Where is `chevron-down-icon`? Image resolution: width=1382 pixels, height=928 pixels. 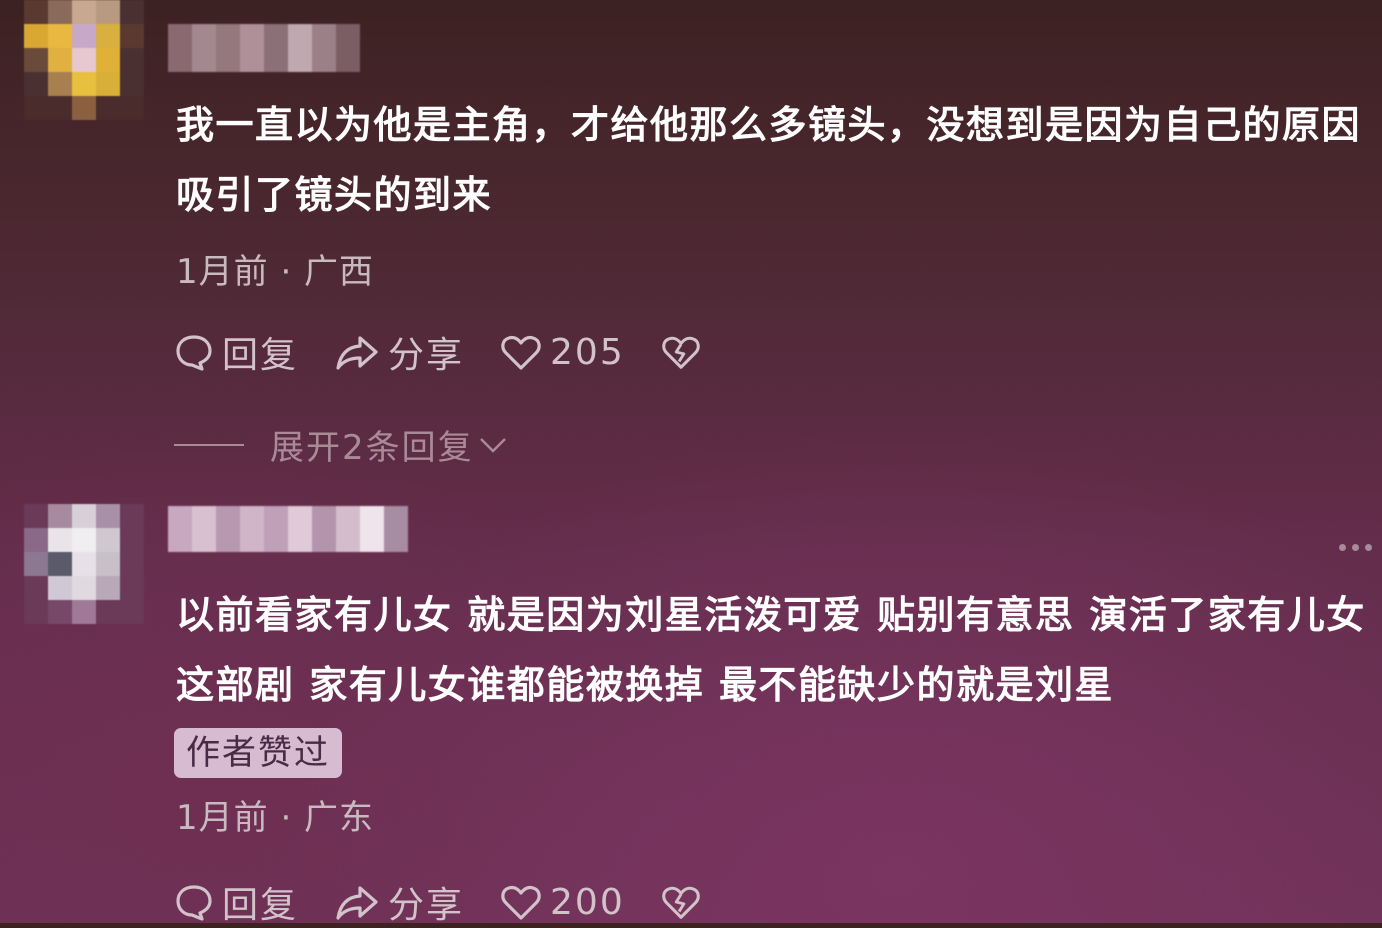 chevron-down-icon is located at coordinates (492, 445).